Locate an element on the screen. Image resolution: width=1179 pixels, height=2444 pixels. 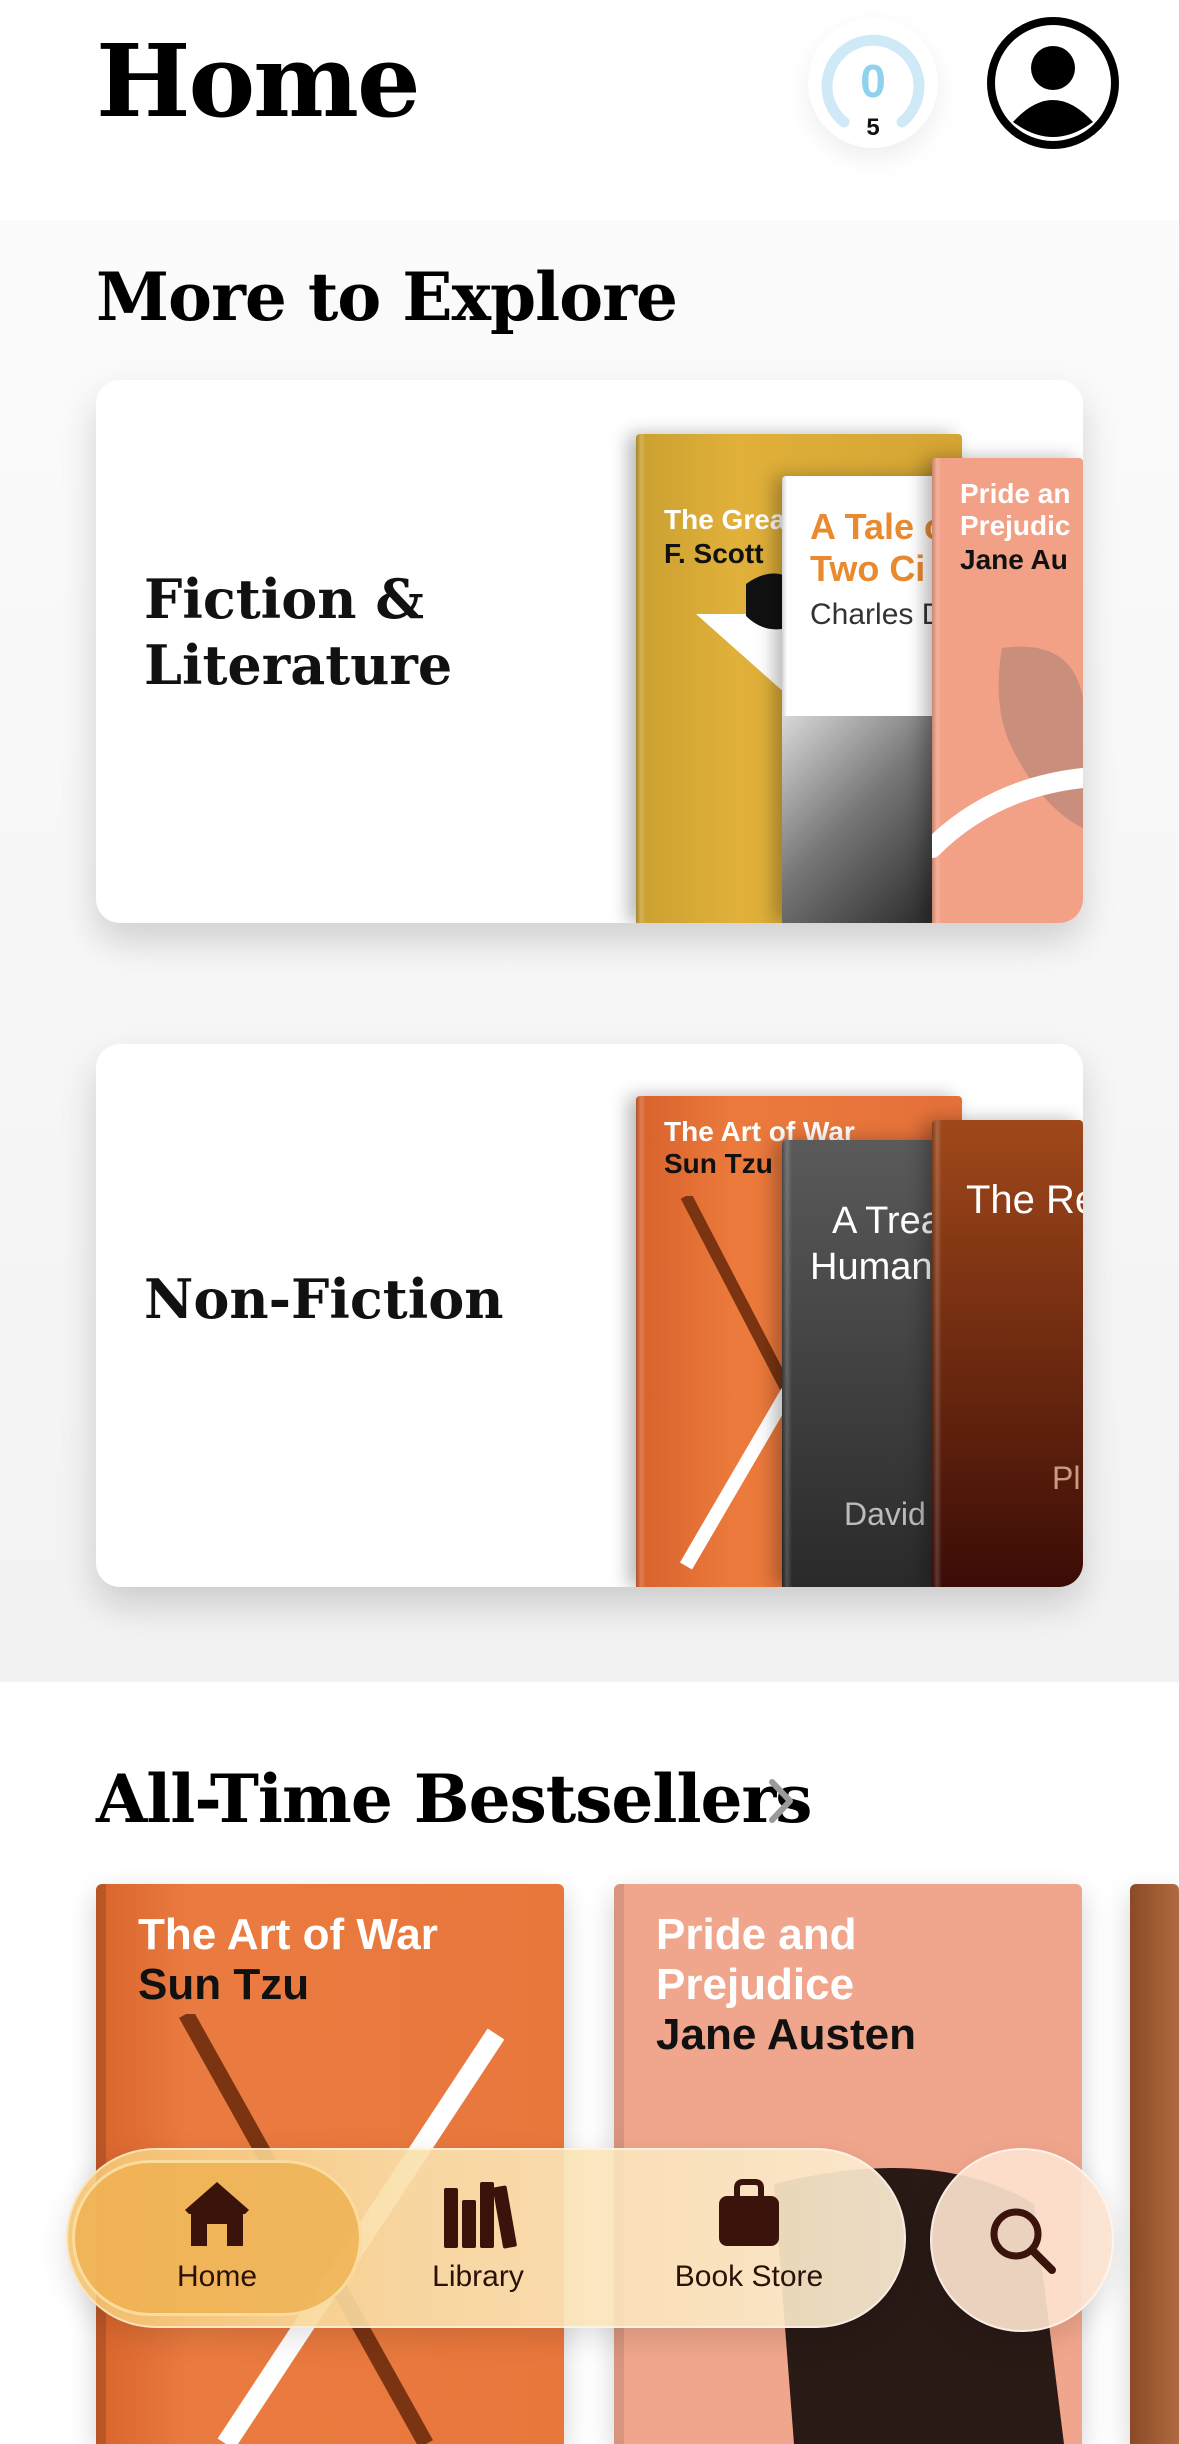
book-title-line2: Prejudice is located at coordinates (755, 1984).